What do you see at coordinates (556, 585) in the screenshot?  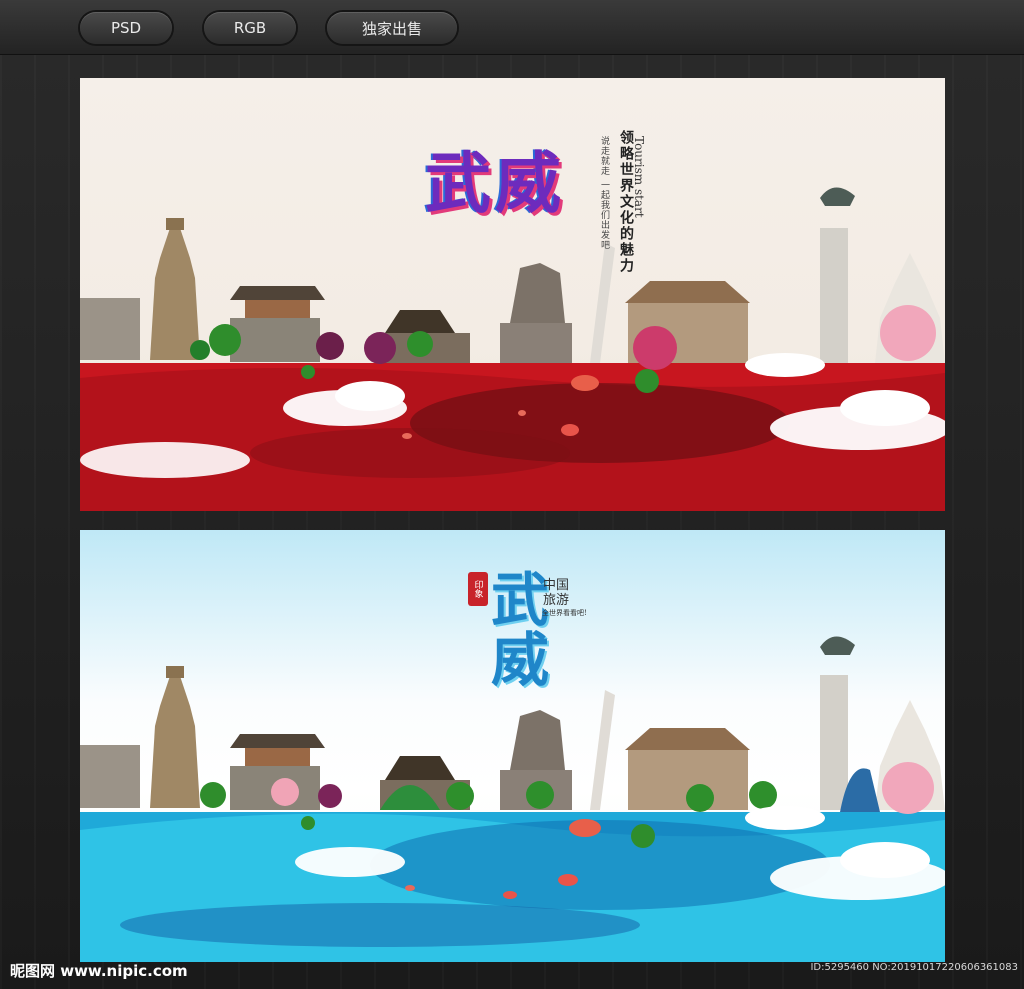 I see `poster-bottom-china-line1: 中国` at bounding box center [556, 585].